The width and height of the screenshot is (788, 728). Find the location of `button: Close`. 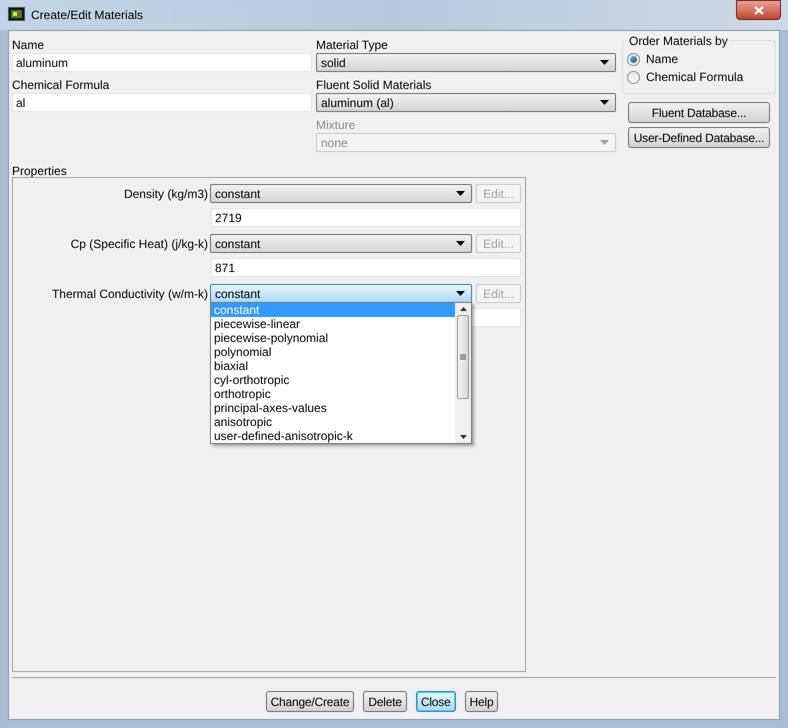

button: Close is located at coordinates (436, 701).